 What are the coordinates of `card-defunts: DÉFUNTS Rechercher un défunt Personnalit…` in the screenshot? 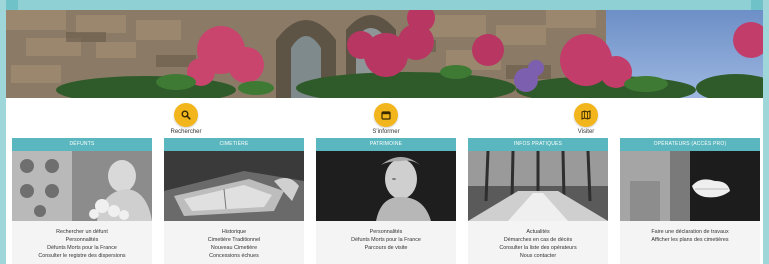 It's located at (82, 201).